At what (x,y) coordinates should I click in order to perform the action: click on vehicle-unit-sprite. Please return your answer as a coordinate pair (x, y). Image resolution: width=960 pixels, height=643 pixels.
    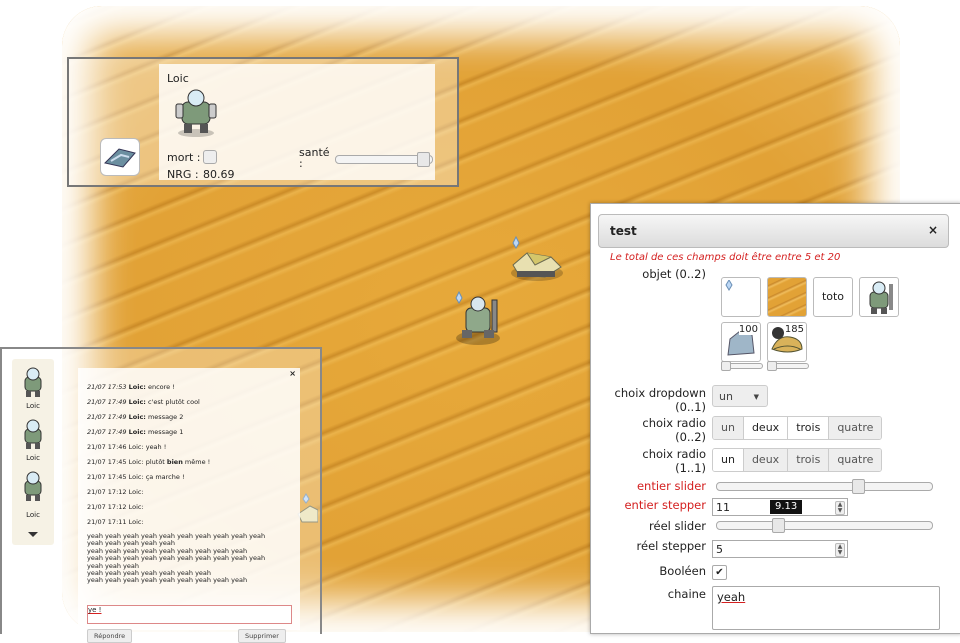
    Looking at the image, I should click on (535, 260).